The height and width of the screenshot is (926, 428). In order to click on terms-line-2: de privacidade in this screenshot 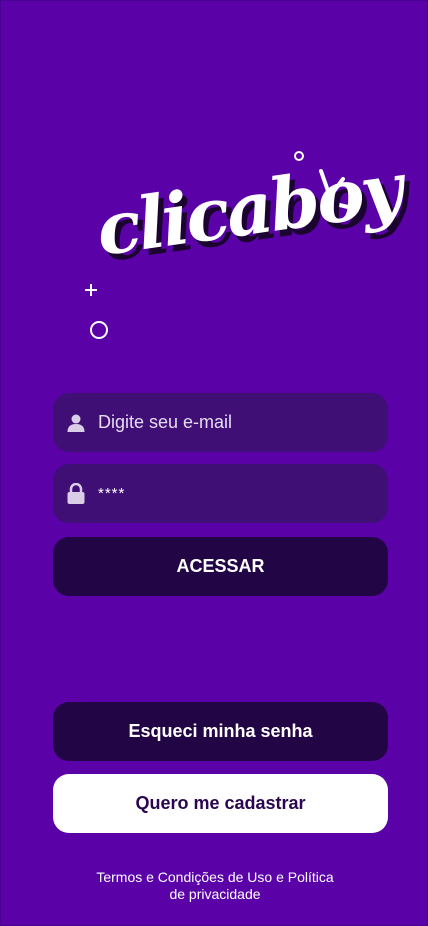, I will do `click(215, 894)`.